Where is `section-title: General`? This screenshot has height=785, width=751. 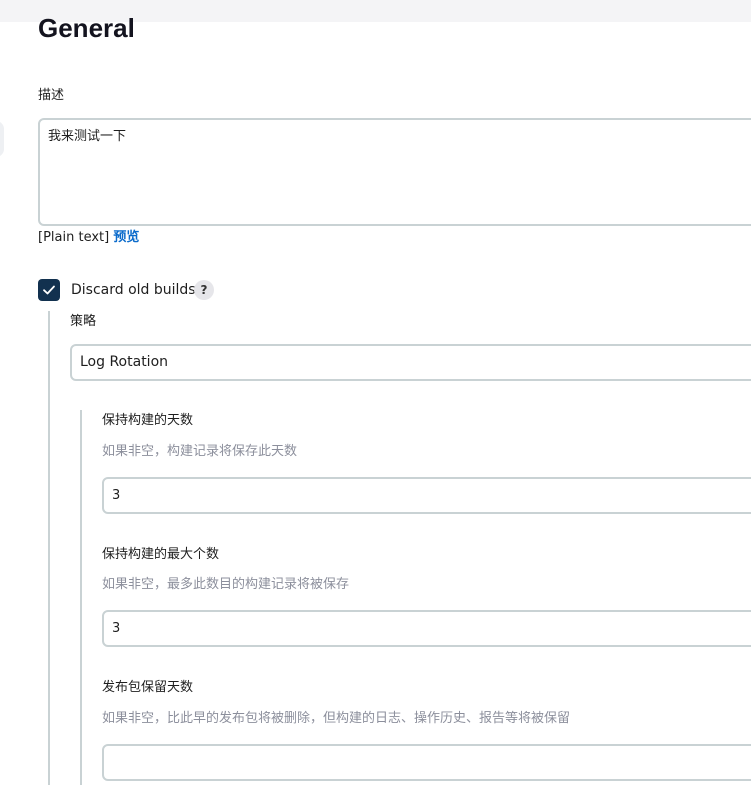 section-title: General is located at coordinates (86, 28).